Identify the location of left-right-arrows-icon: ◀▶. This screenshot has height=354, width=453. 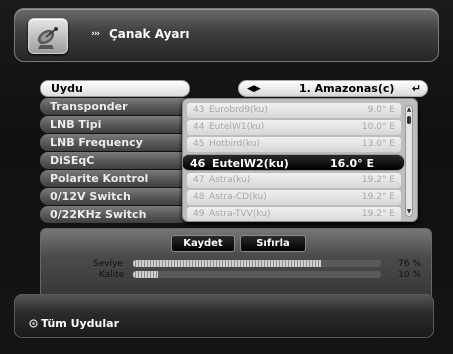
(254, 89).